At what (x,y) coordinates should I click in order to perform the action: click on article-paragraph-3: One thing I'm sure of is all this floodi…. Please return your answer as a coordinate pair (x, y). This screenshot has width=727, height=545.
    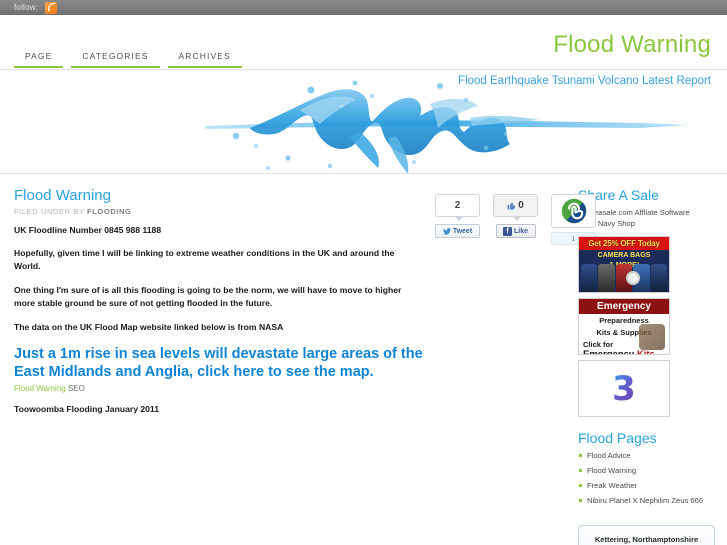
    Looking at the image, I should click on (208, 297).